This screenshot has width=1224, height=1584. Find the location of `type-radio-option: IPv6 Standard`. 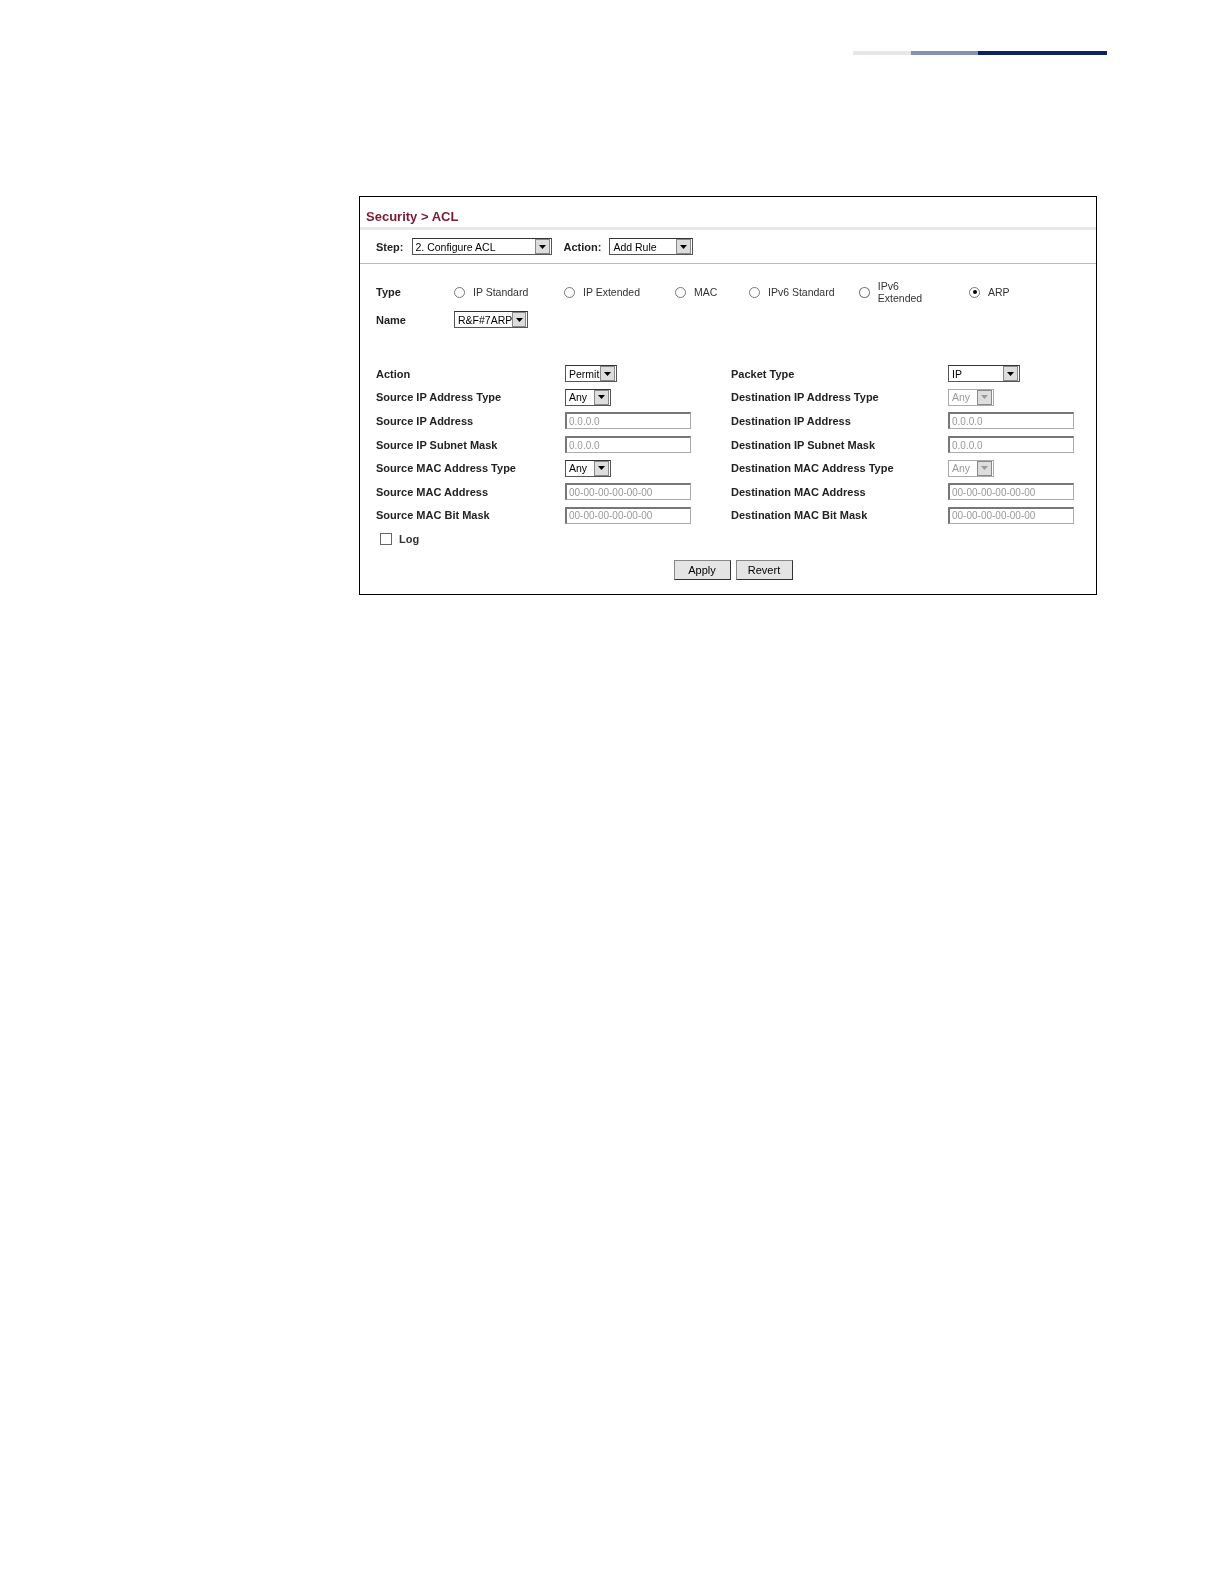

type-radio-option: IPv6 Standard is located at coordinates (792, 292).